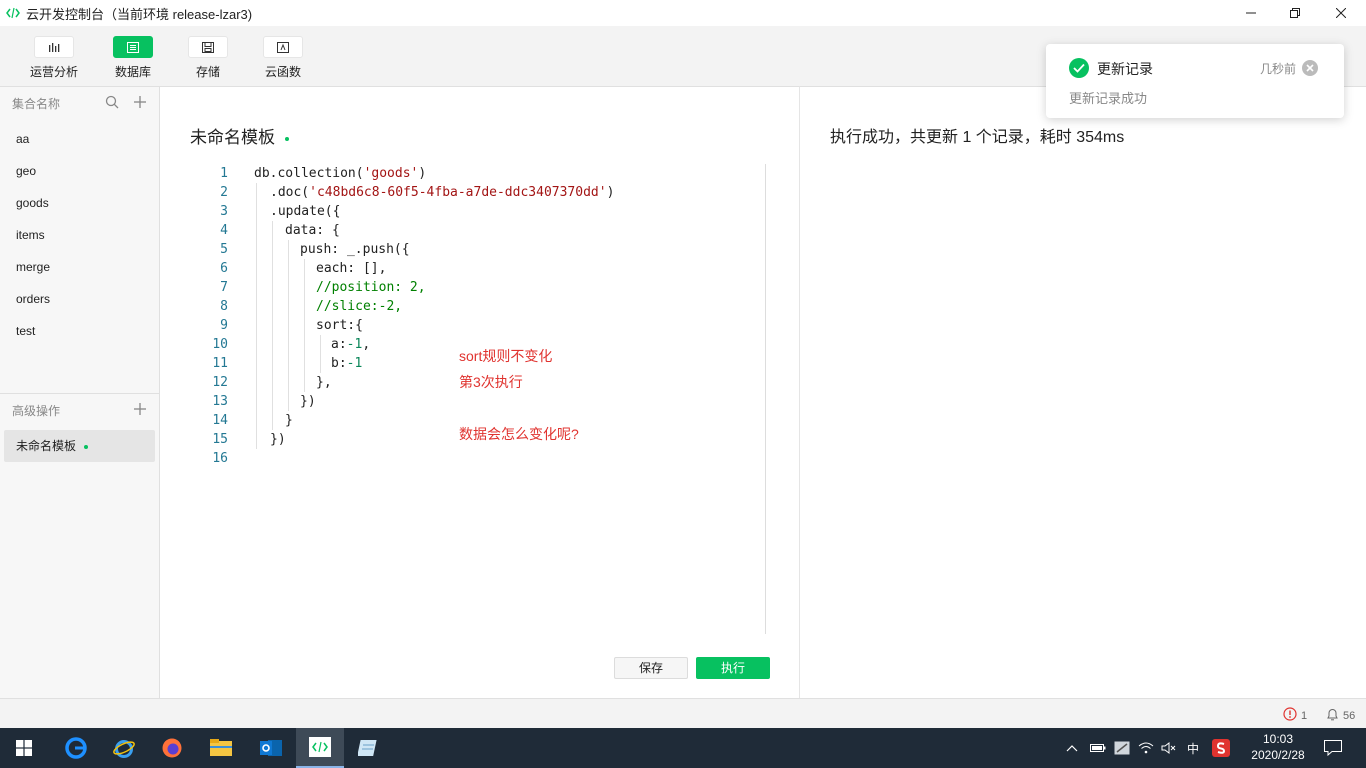  What do you see at coordinates (1278, 69) in the screenshot?
I see `toast-time: 几秒前` at bounding box center [1278, 69].